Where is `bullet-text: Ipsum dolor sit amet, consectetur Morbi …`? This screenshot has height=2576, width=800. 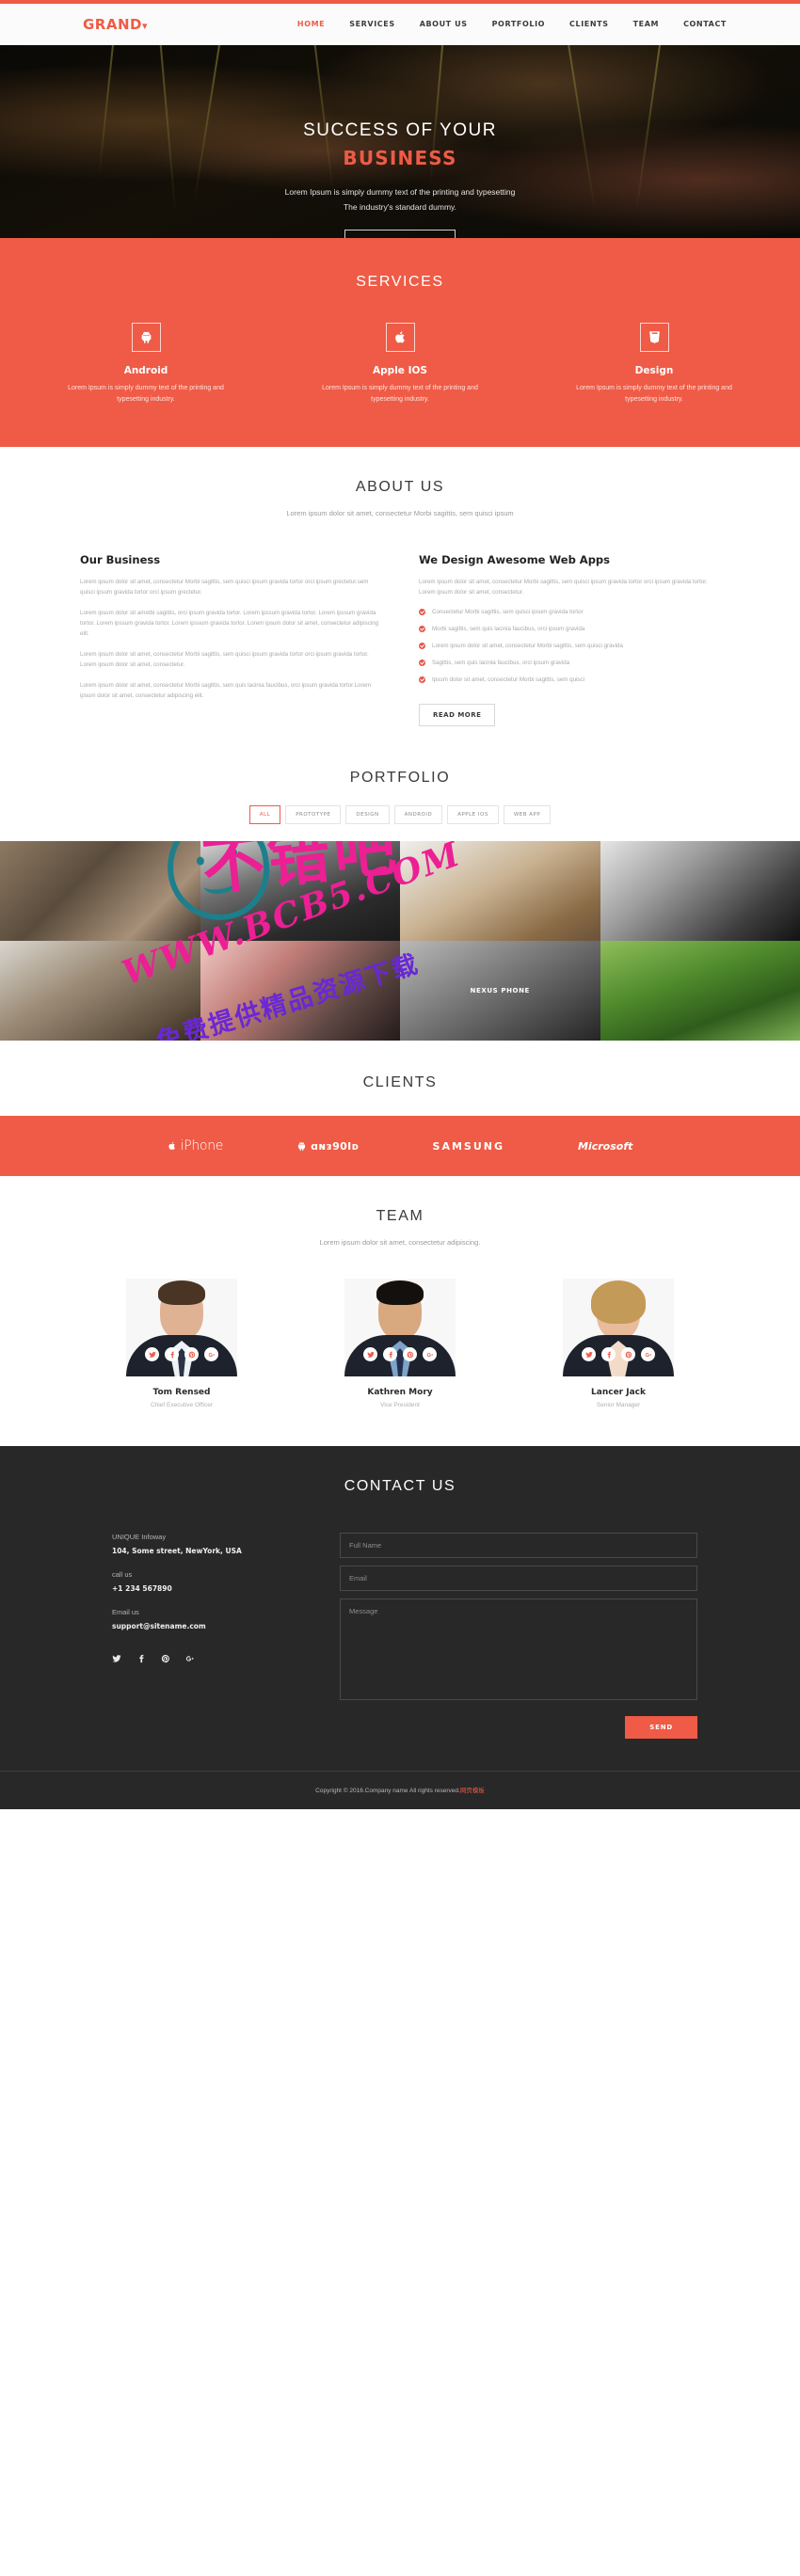
bullet-text: Ipsum dolor sit amet, consectetur Morbi … is located at coordinates (508, 680).